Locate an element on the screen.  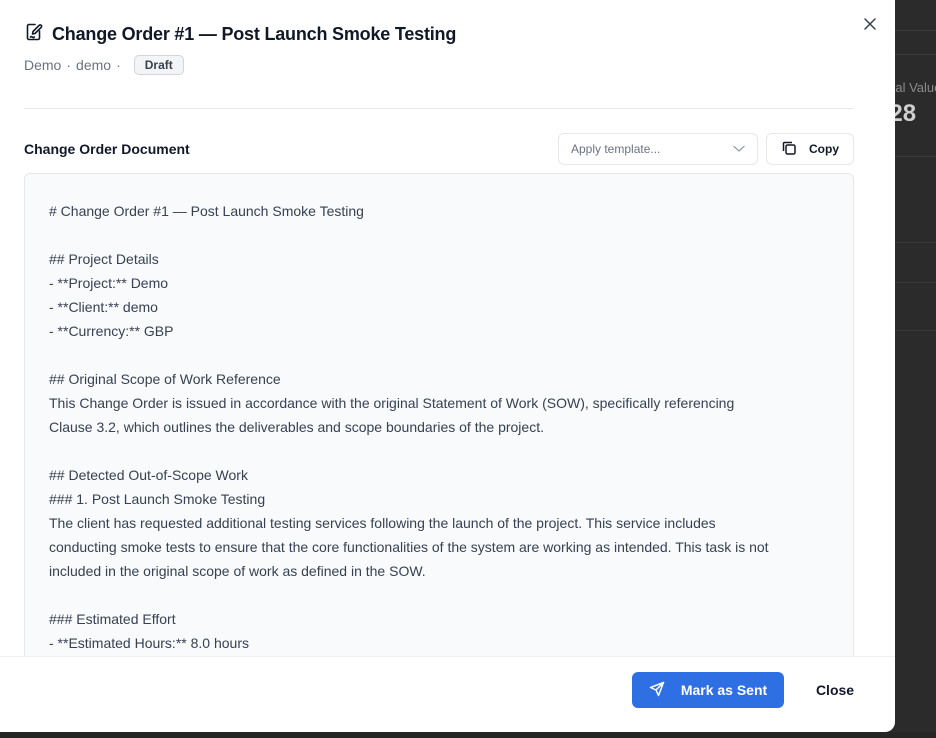
project-name: Demo is located at coordinates (43, 65).